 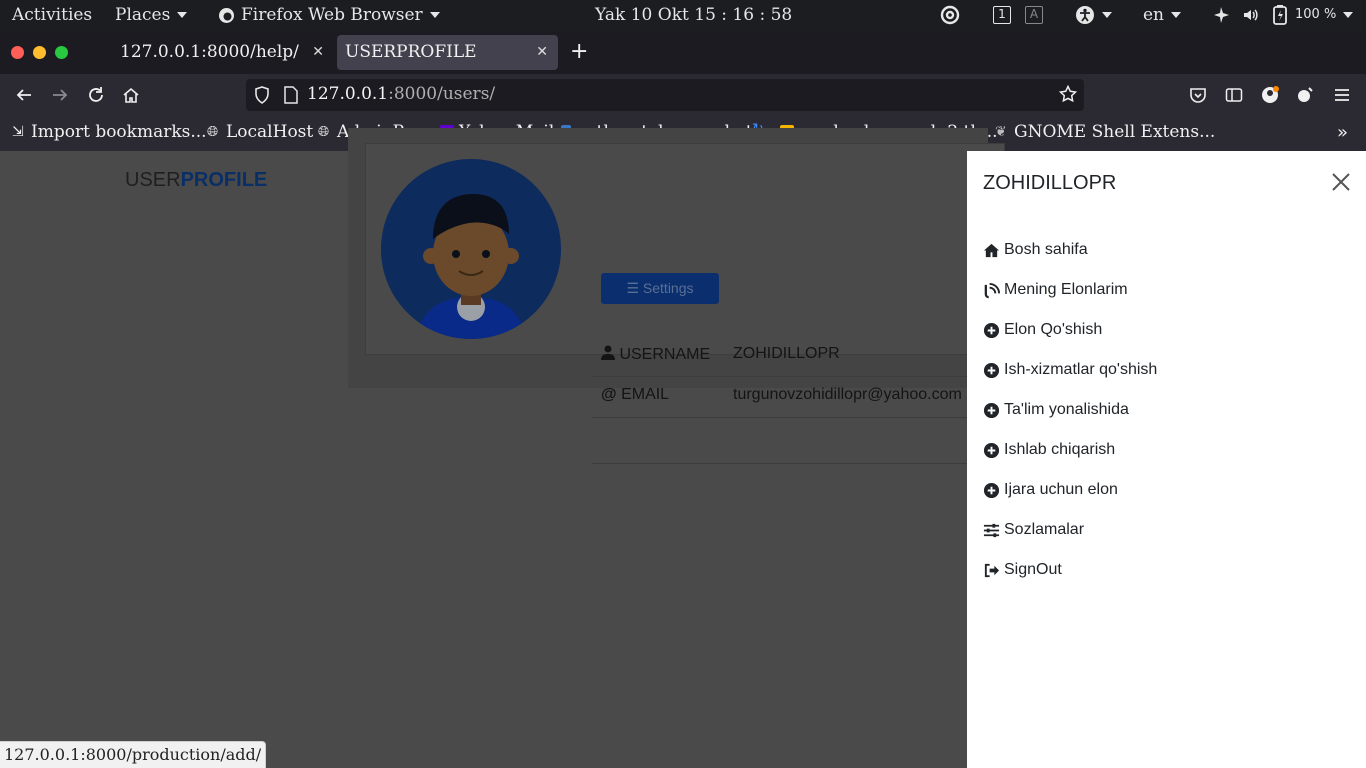 I want to click on activities-button: Activities, so click(x=52, y=15).